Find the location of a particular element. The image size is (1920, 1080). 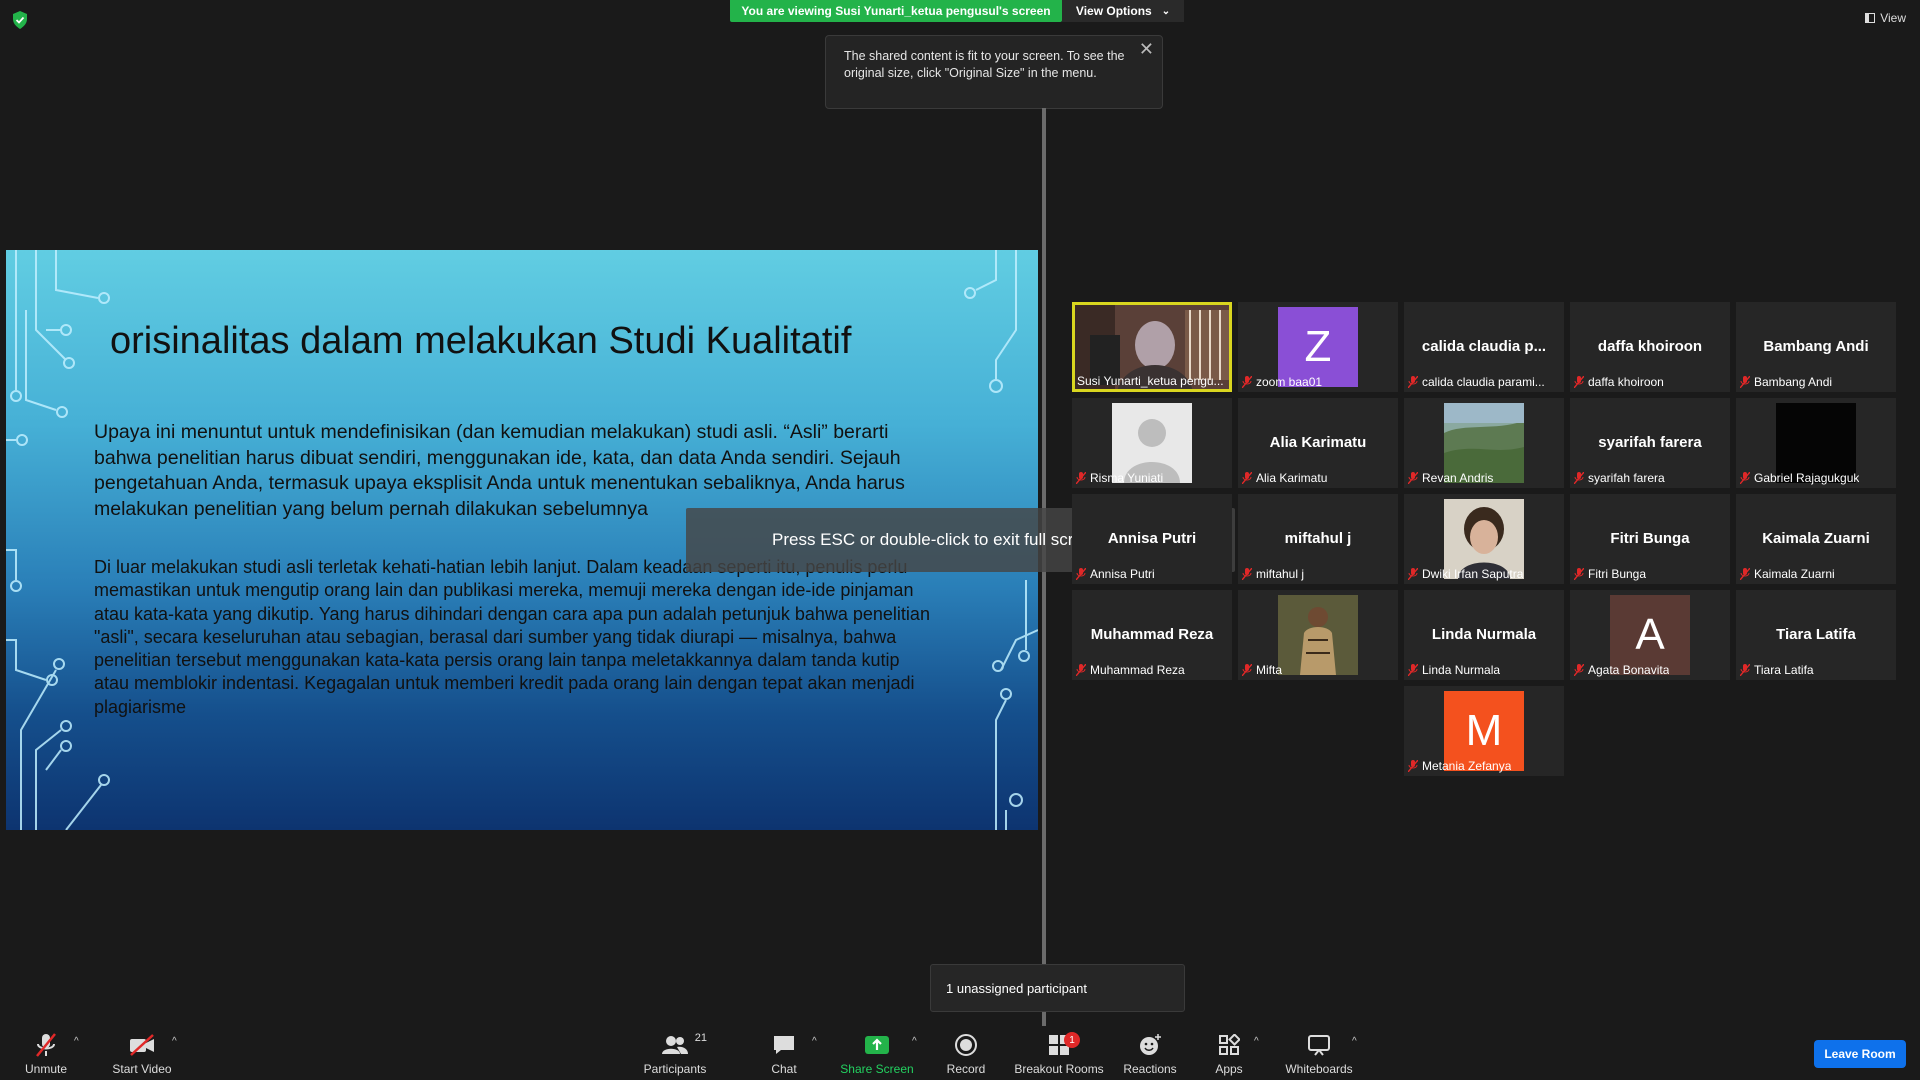

participants-count: 21 is located at coordinates (700, 1038).